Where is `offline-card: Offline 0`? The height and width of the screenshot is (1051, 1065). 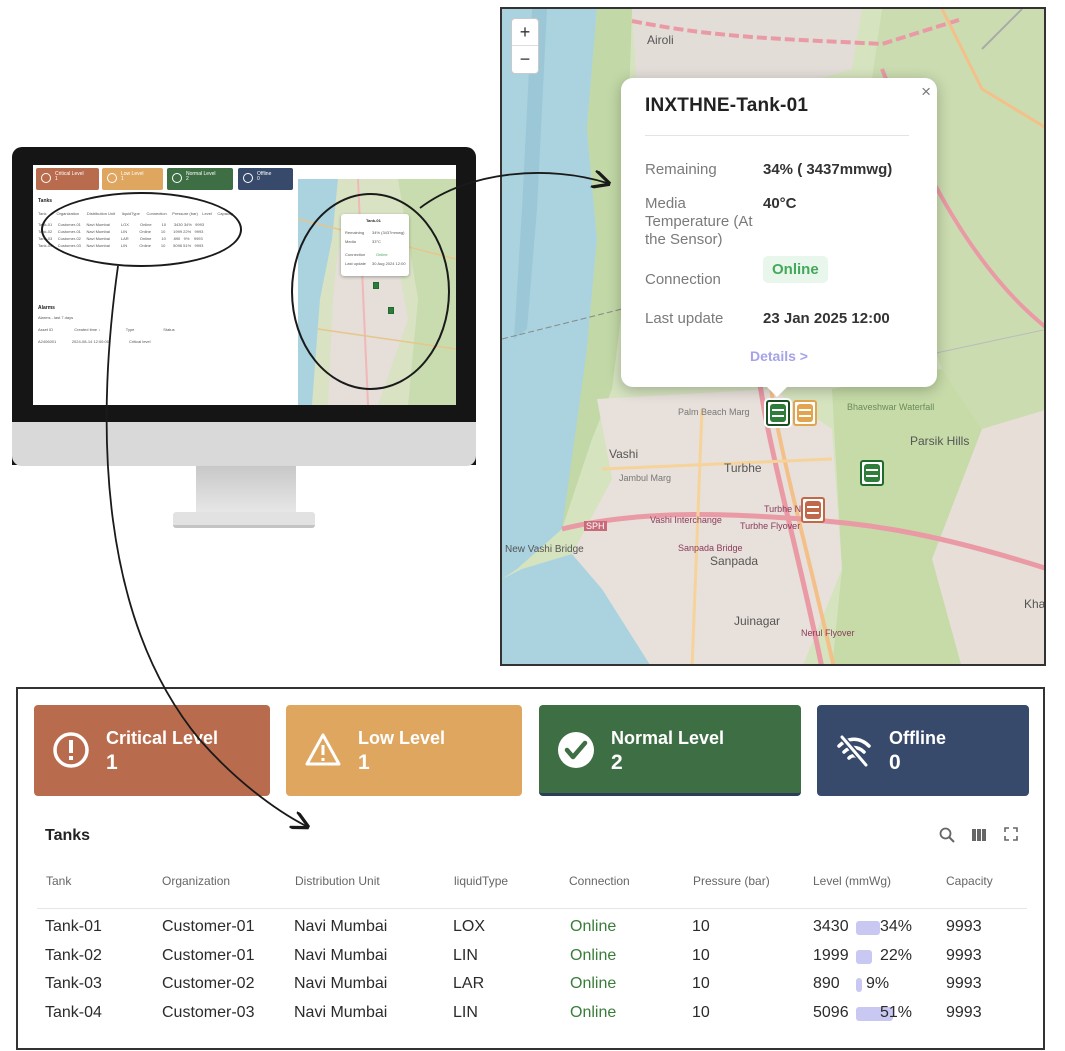 offline-card: Offline 0 is located at coordinates (923, 750).